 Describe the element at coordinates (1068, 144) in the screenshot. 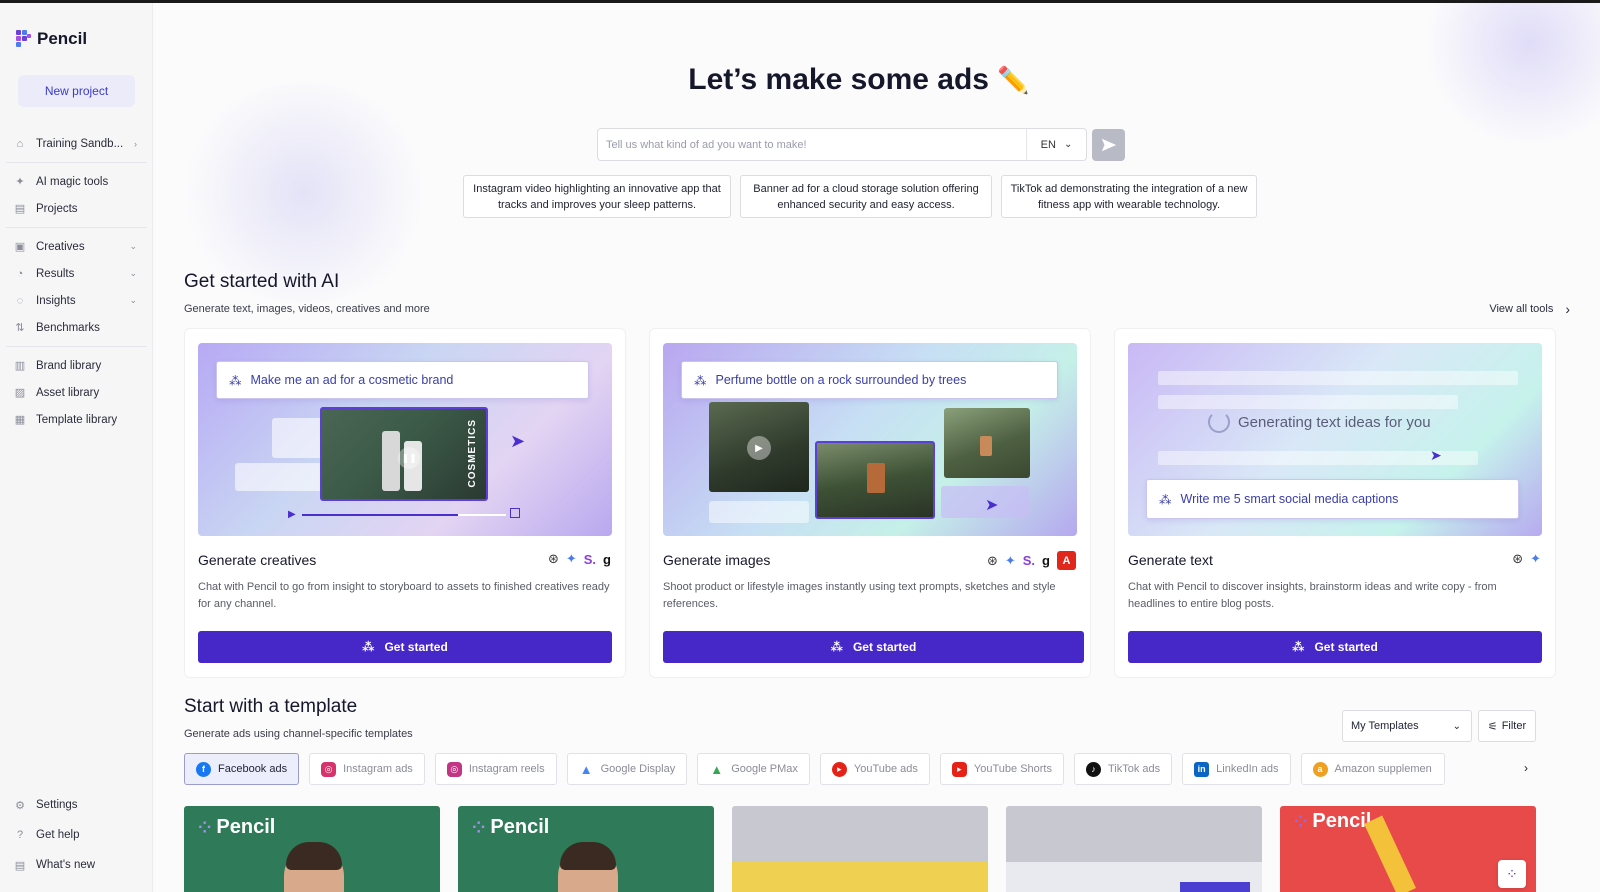

I see `chevron-down-icon: ⌄` at that location.